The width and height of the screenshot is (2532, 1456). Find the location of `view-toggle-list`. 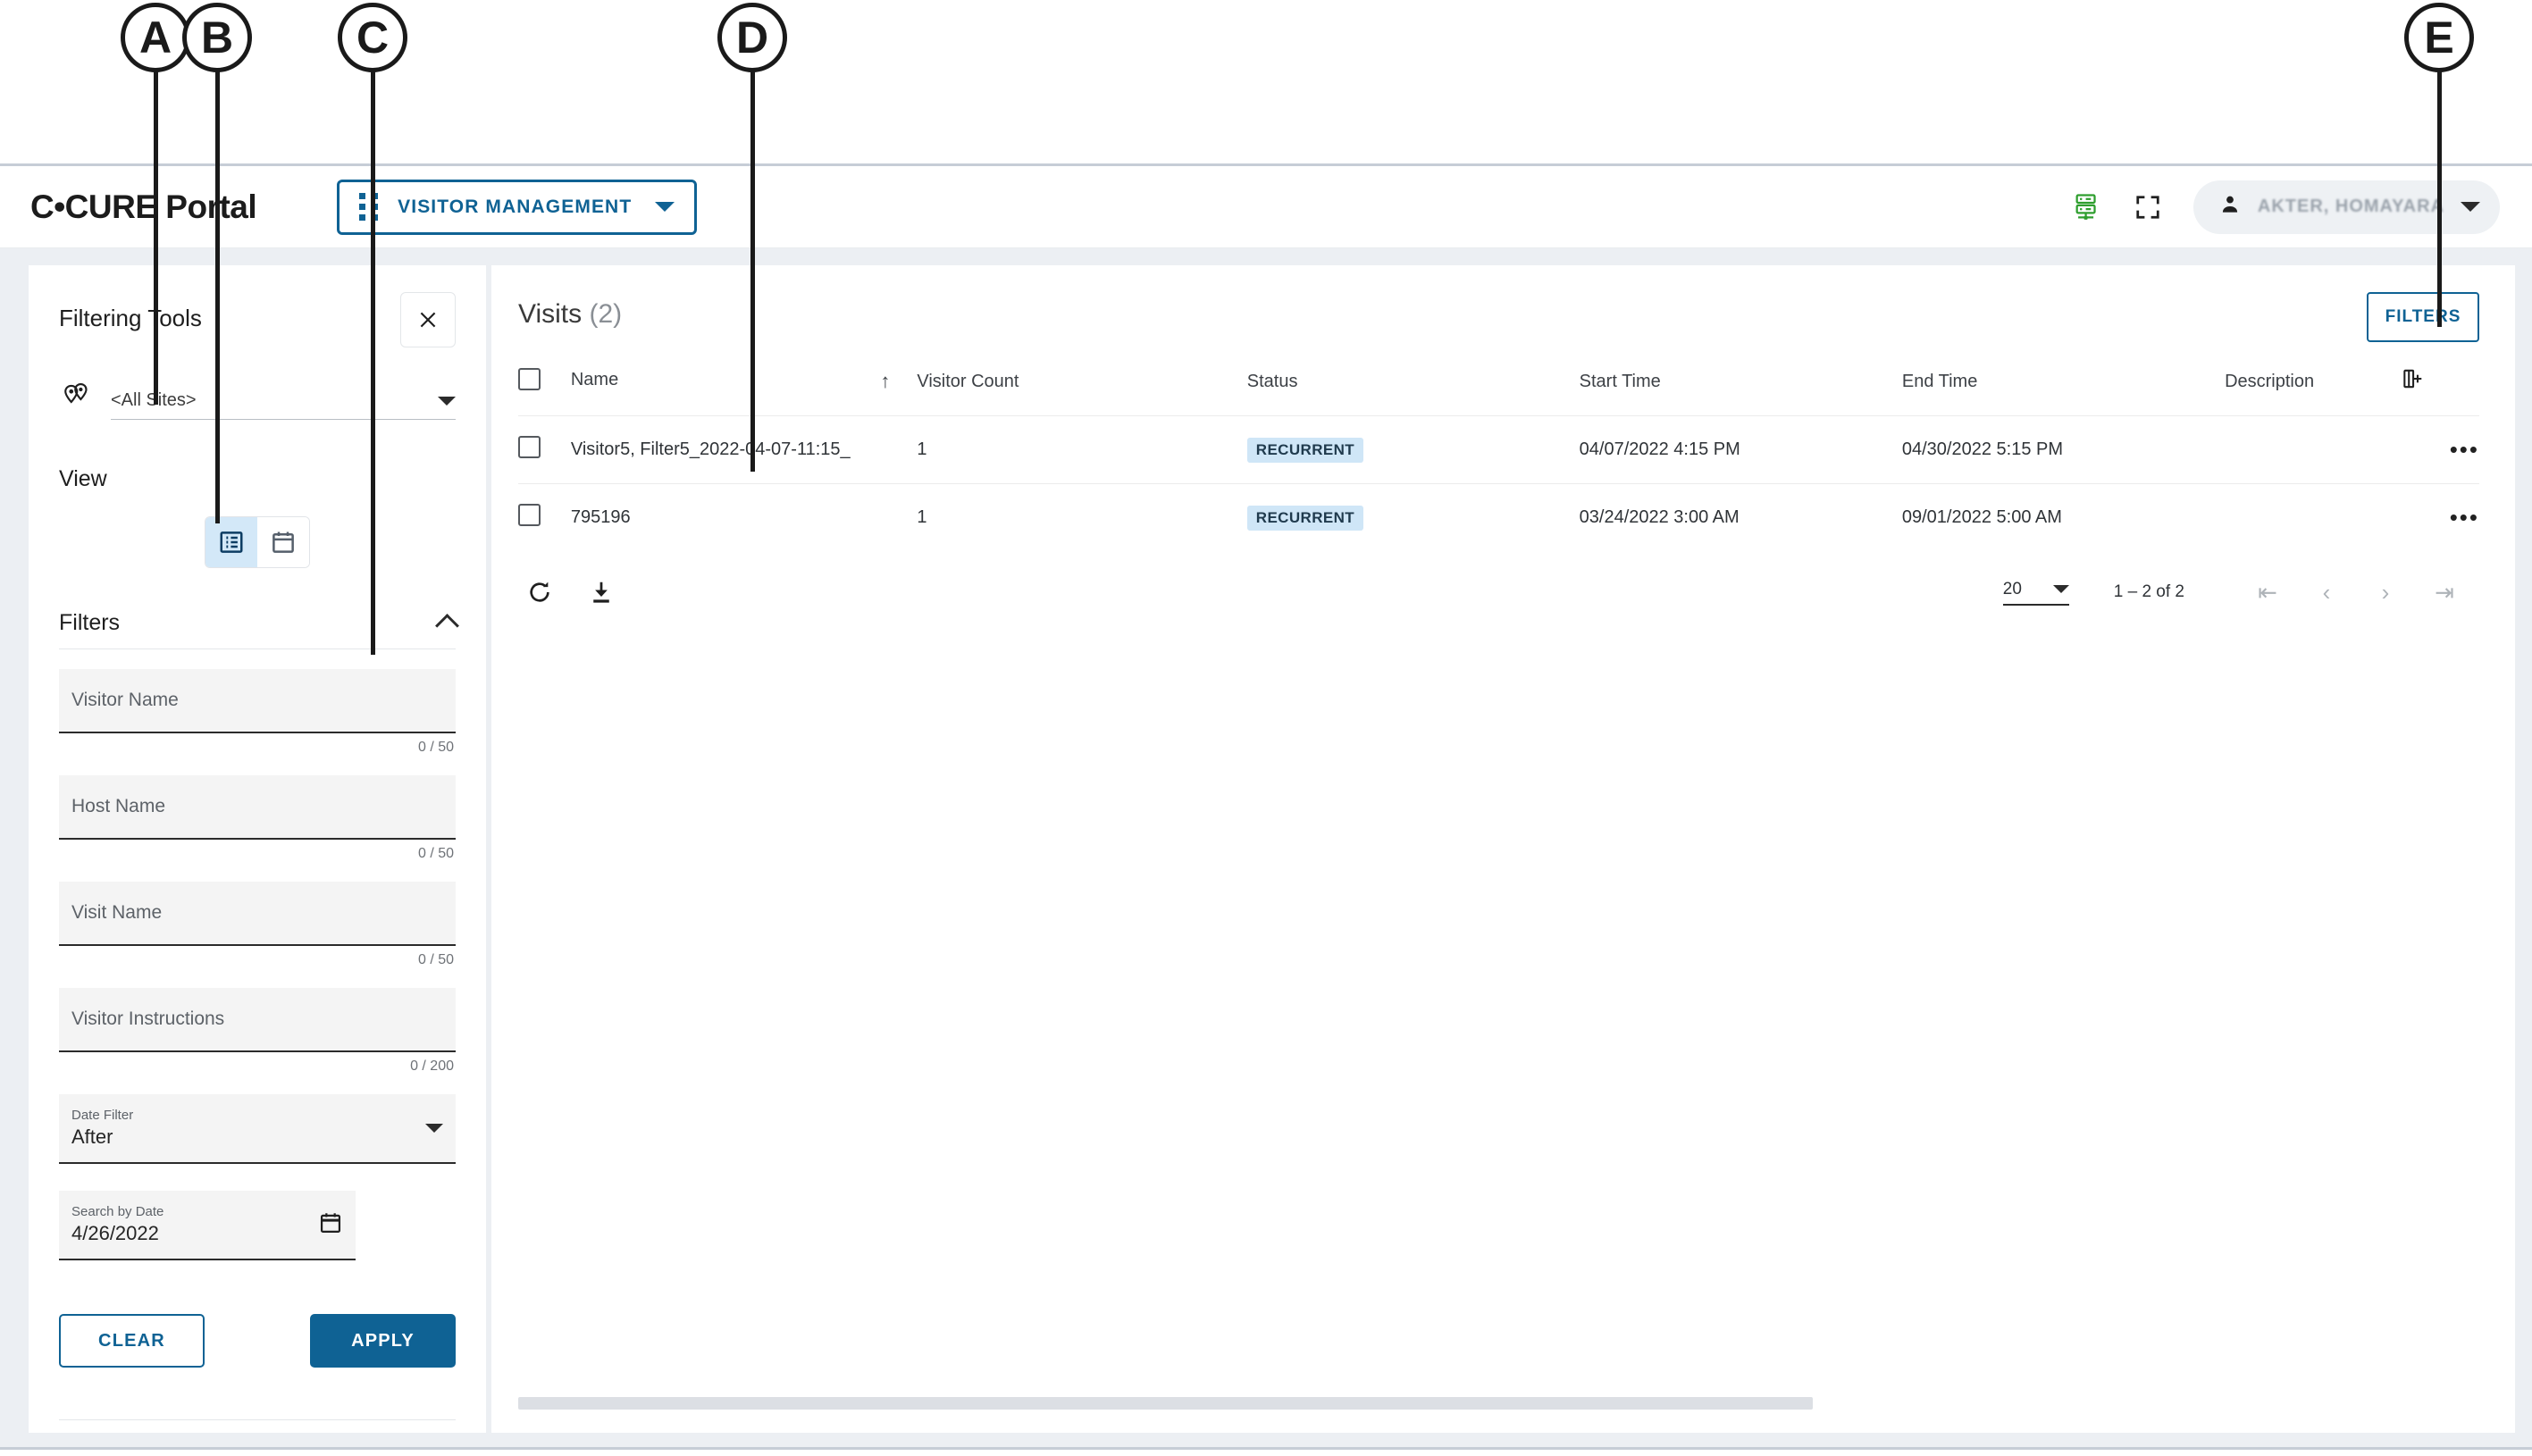

view-toggle-list is located at coordinates (231, 542).